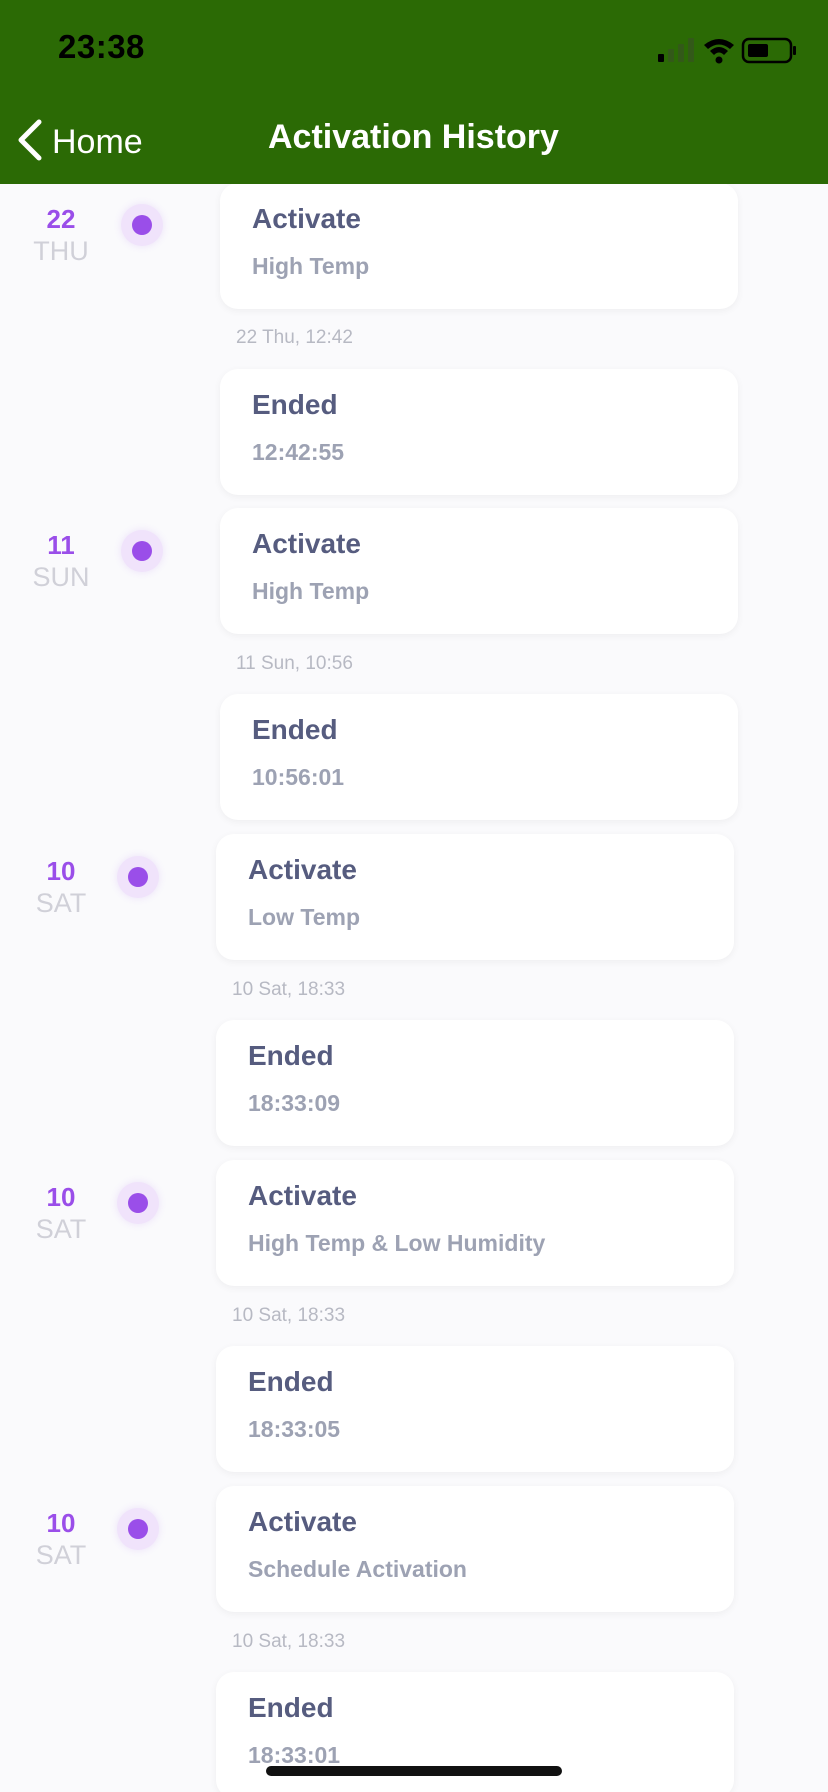  What do you see at coordinates (97, 141) in the screenshot?
I see `back-label: Home` at bounding box center [97, 141].